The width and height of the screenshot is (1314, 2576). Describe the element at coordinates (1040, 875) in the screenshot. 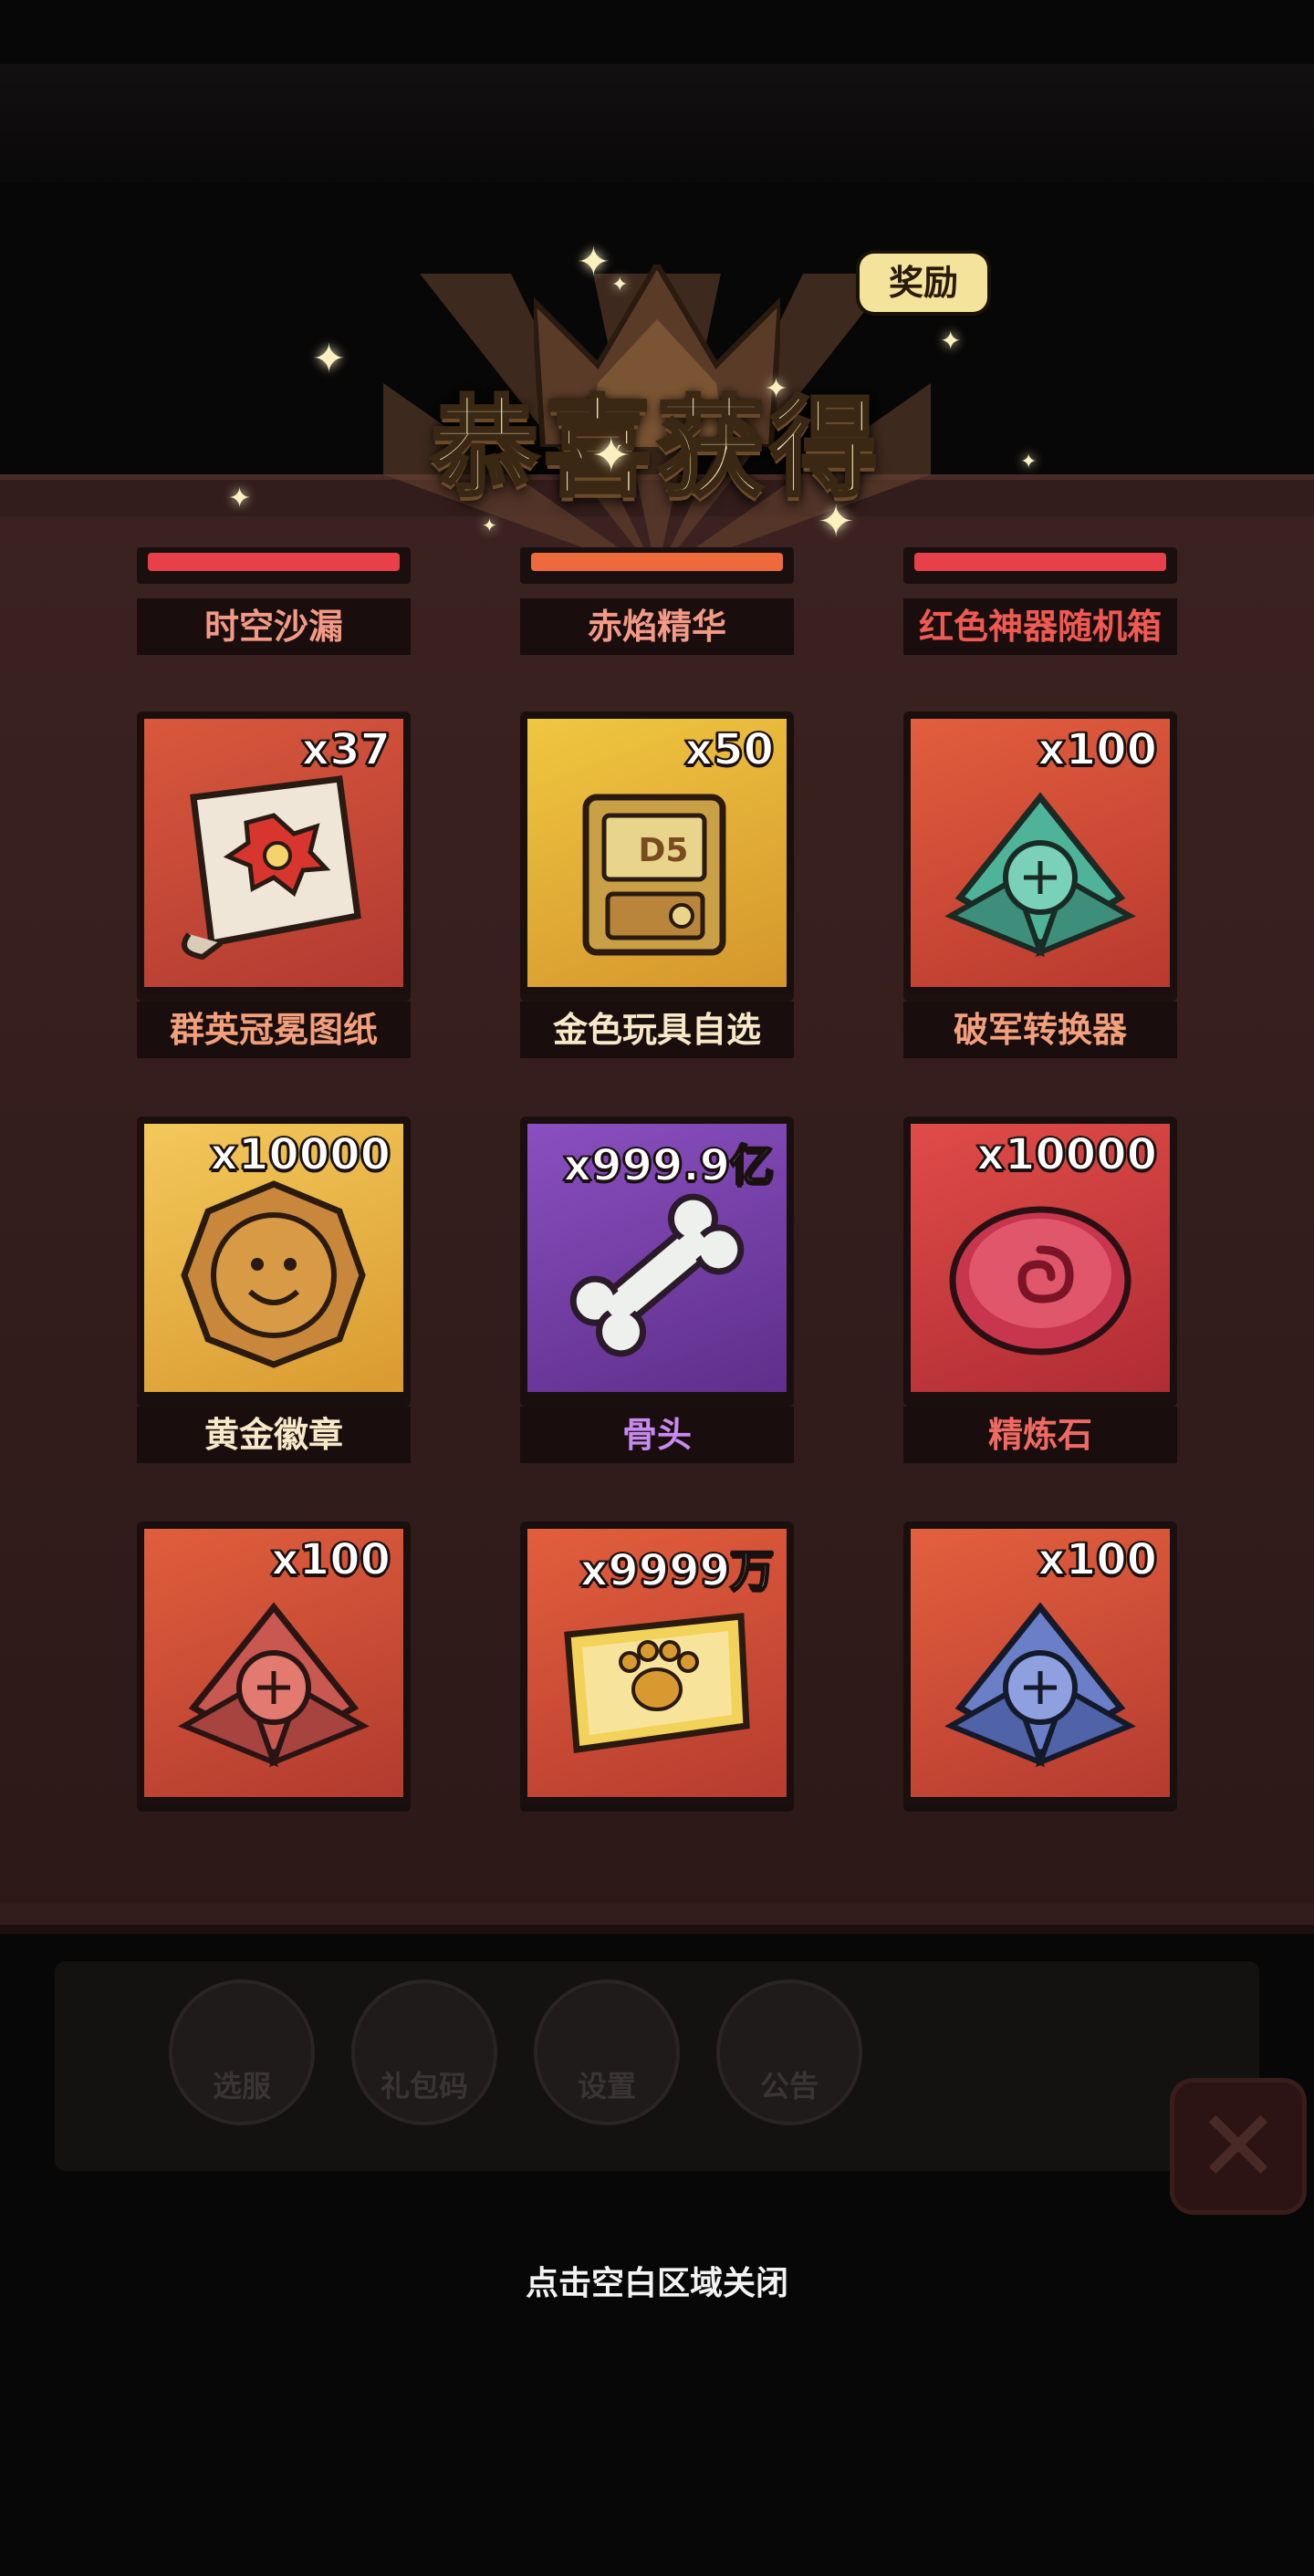

I see `teal-converter-icon` at that location.